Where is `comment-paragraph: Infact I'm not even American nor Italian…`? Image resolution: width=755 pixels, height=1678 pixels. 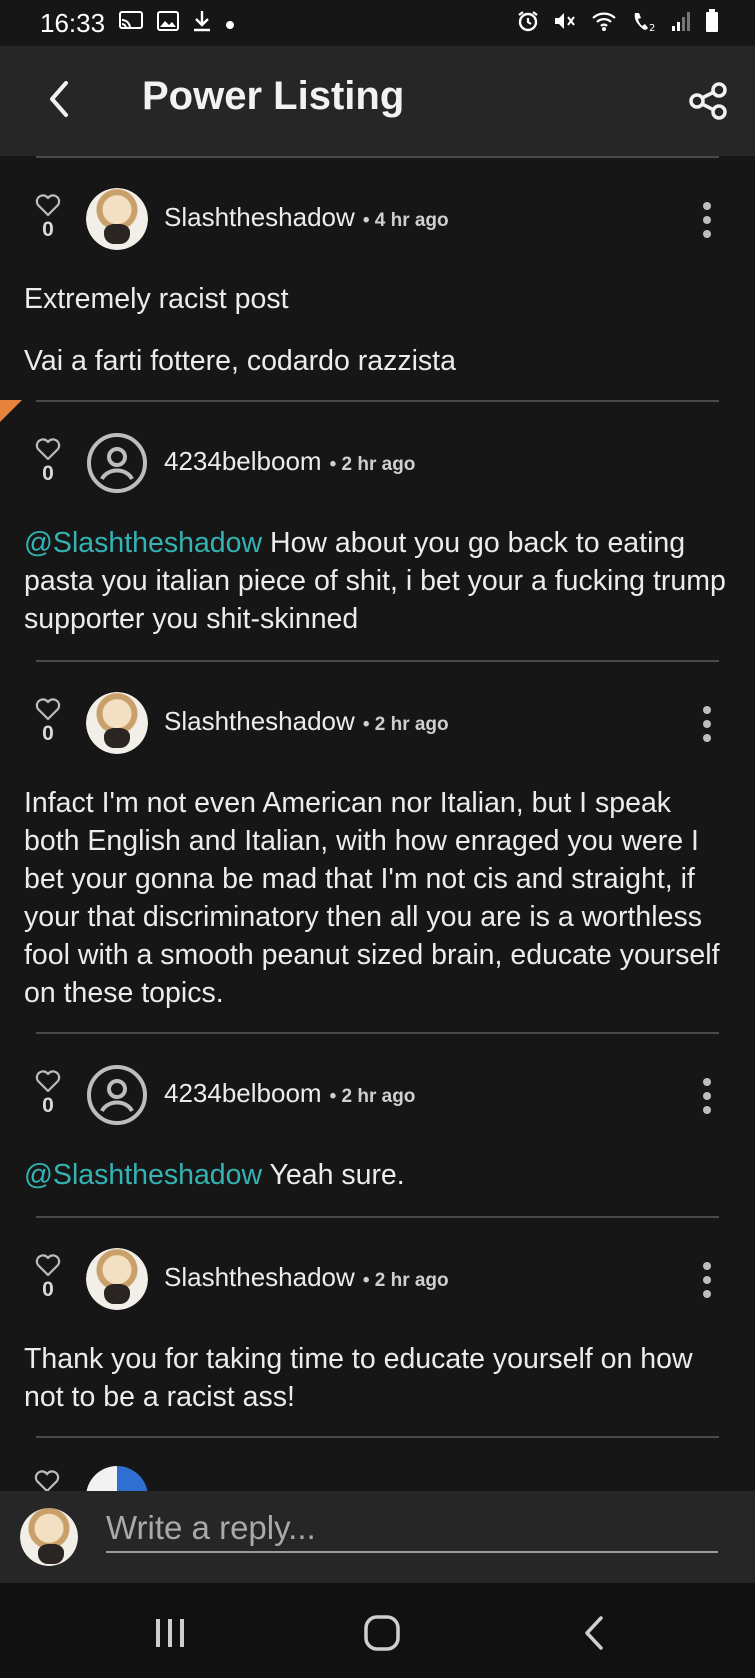 comment-paragraph: Infact I'm not even American nor Italian… is located at coordinates (377, 898).